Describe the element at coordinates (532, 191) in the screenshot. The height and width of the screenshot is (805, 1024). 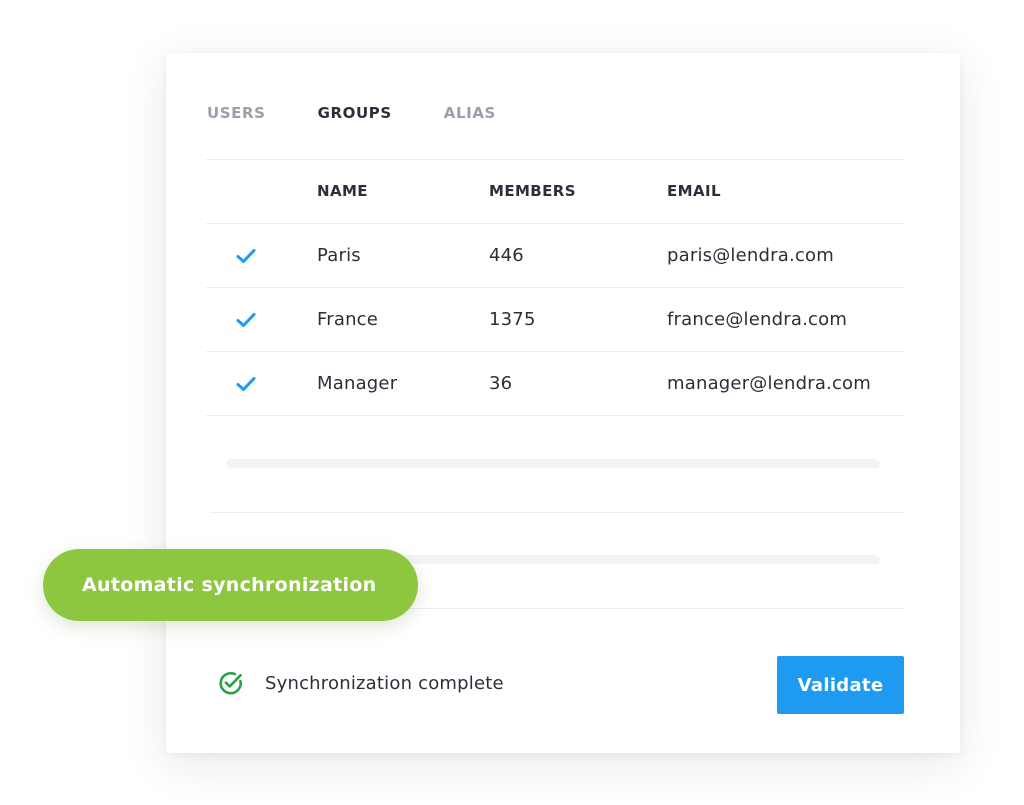
I see `column-header-members: MEMBERS` at that location.